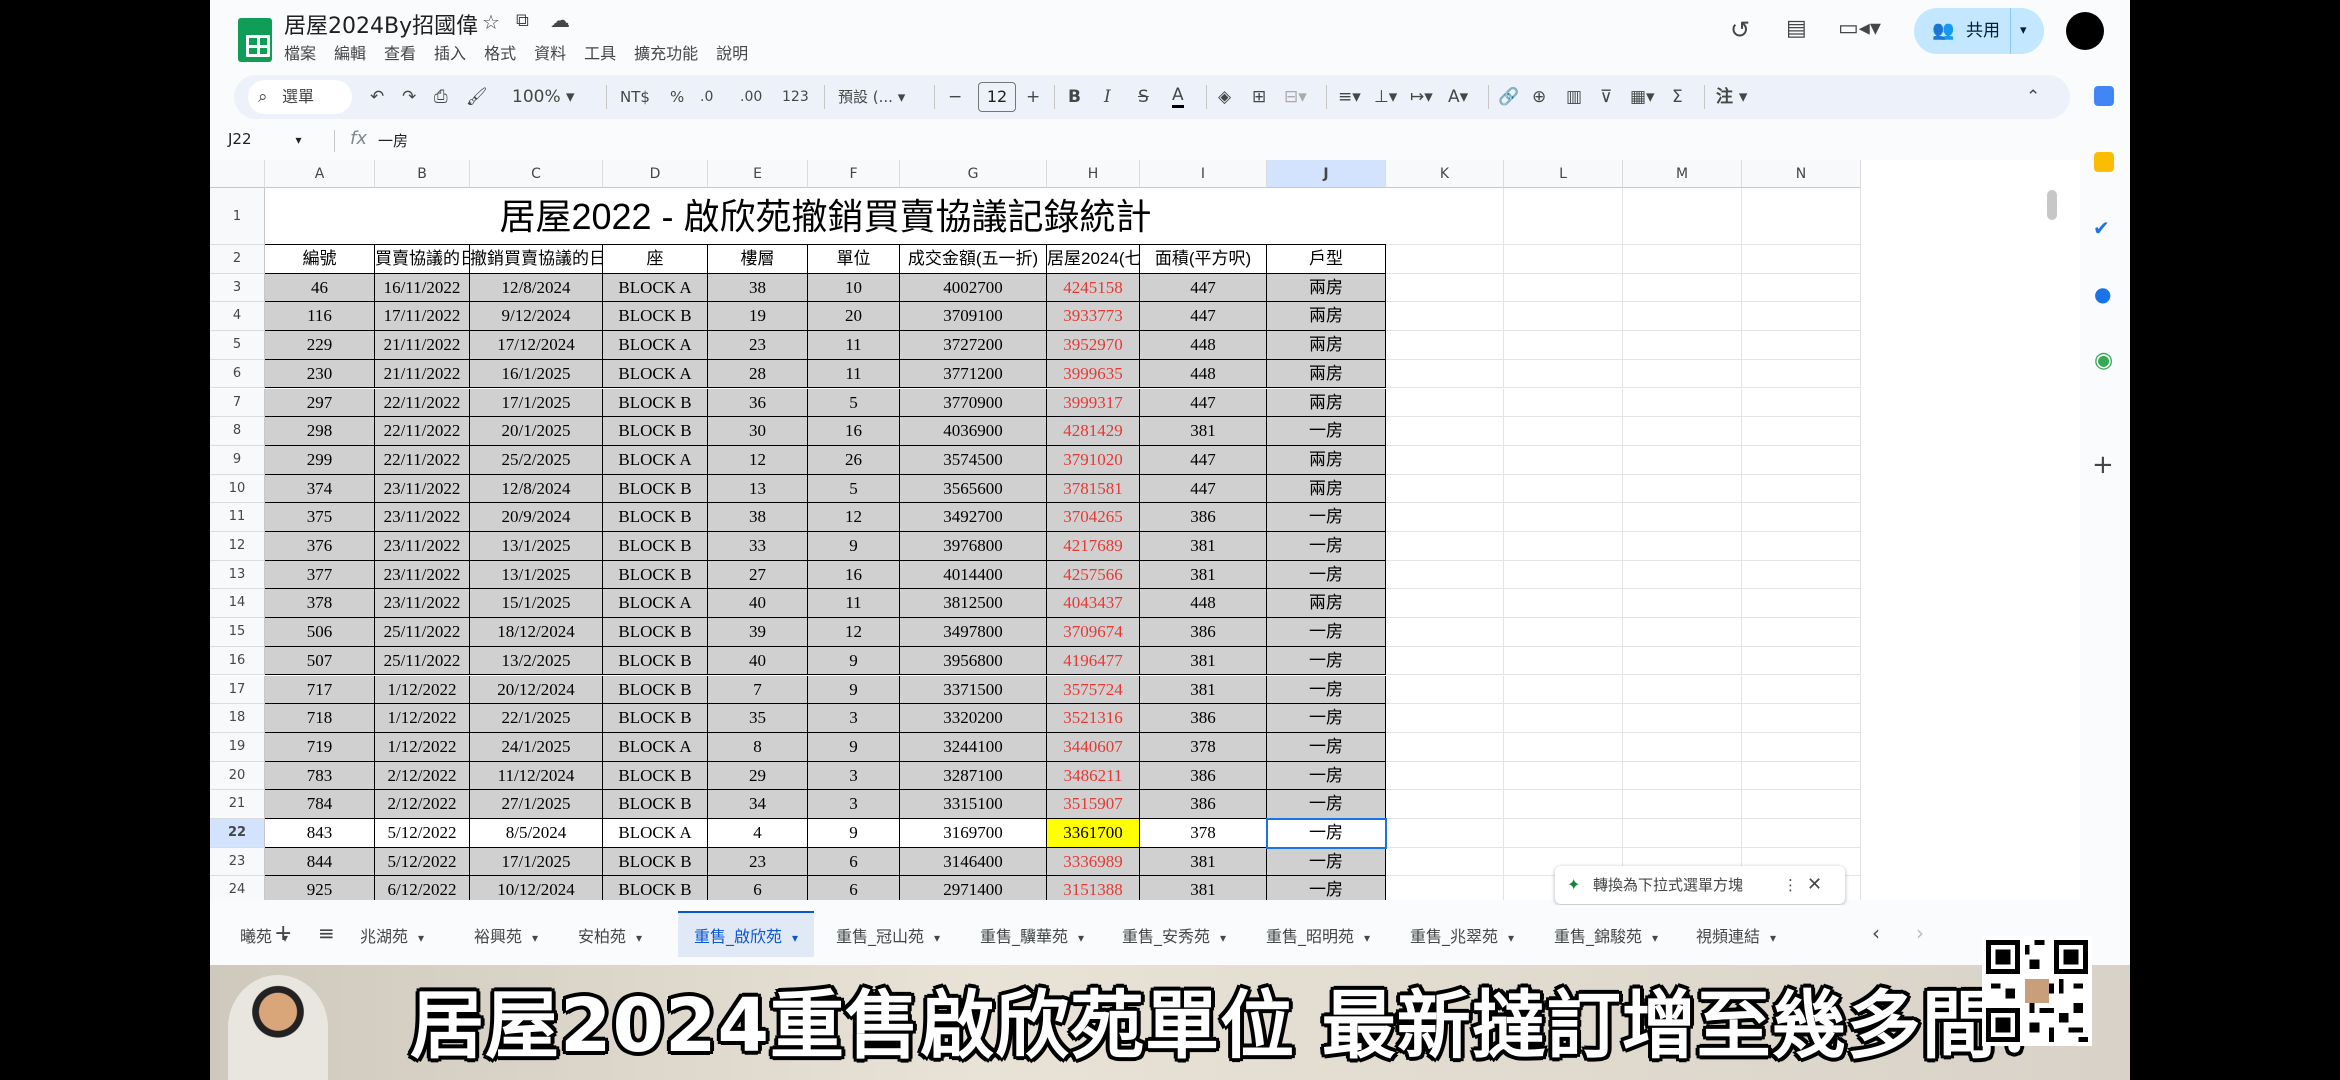  Describe the element at coordinates (320, 460) in the screenshot. I see `table-cell: 299` at that location.